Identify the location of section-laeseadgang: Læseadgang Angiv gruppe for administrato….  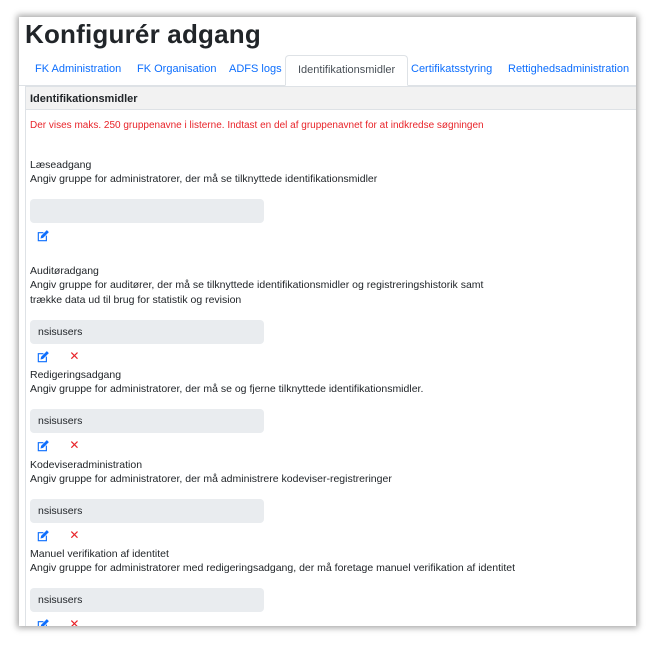
(330, 200).